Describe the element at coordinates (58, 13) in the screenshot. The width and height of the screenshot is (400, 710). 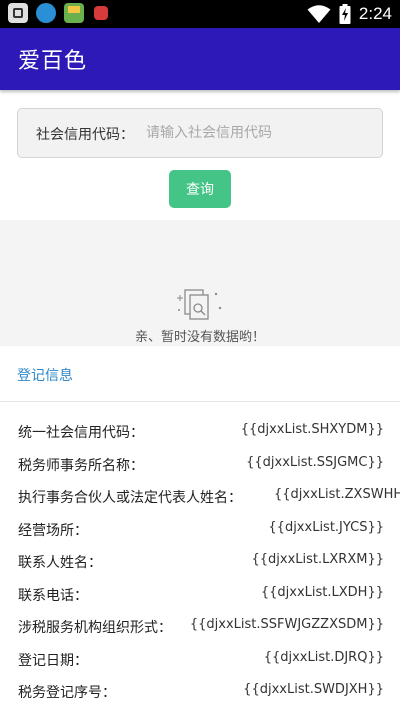
I see `notification-icons` at that location.